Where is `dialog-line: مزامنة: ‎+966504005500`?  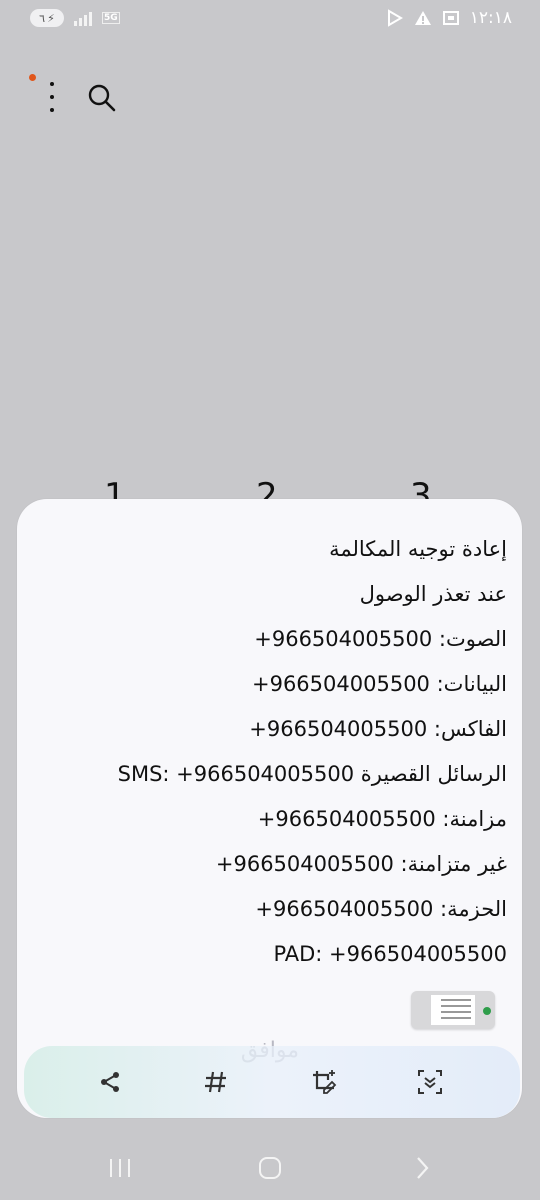
dialog-line: مزامنة: ‎+966504005500 is located at coordinates (382, 819).